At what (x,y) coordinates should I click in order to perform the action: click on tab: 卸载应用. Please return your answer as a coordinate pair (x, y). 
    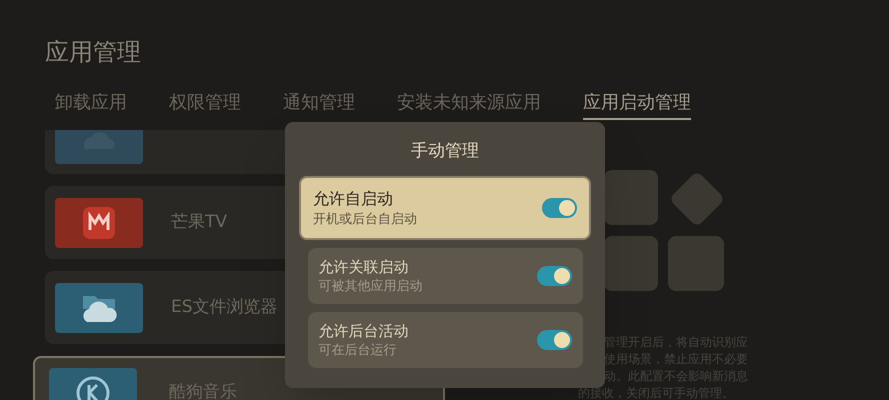
    Looking at the image, I should click on (91, 104).